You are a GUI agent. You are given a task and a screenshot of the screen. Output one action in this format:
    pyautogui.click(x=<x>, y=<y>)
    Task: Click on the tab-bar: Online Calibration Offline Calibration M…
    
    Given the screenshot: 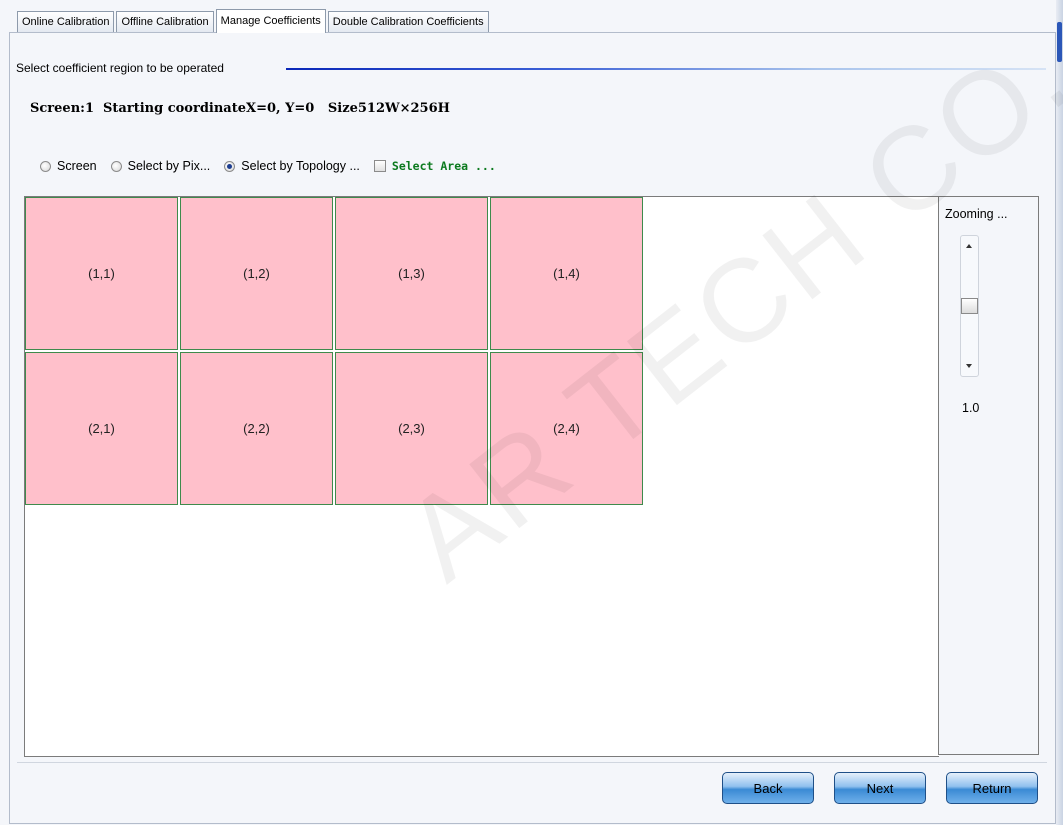 What is the action you would take?
    pyautogui.click(x=254, y=21)
    